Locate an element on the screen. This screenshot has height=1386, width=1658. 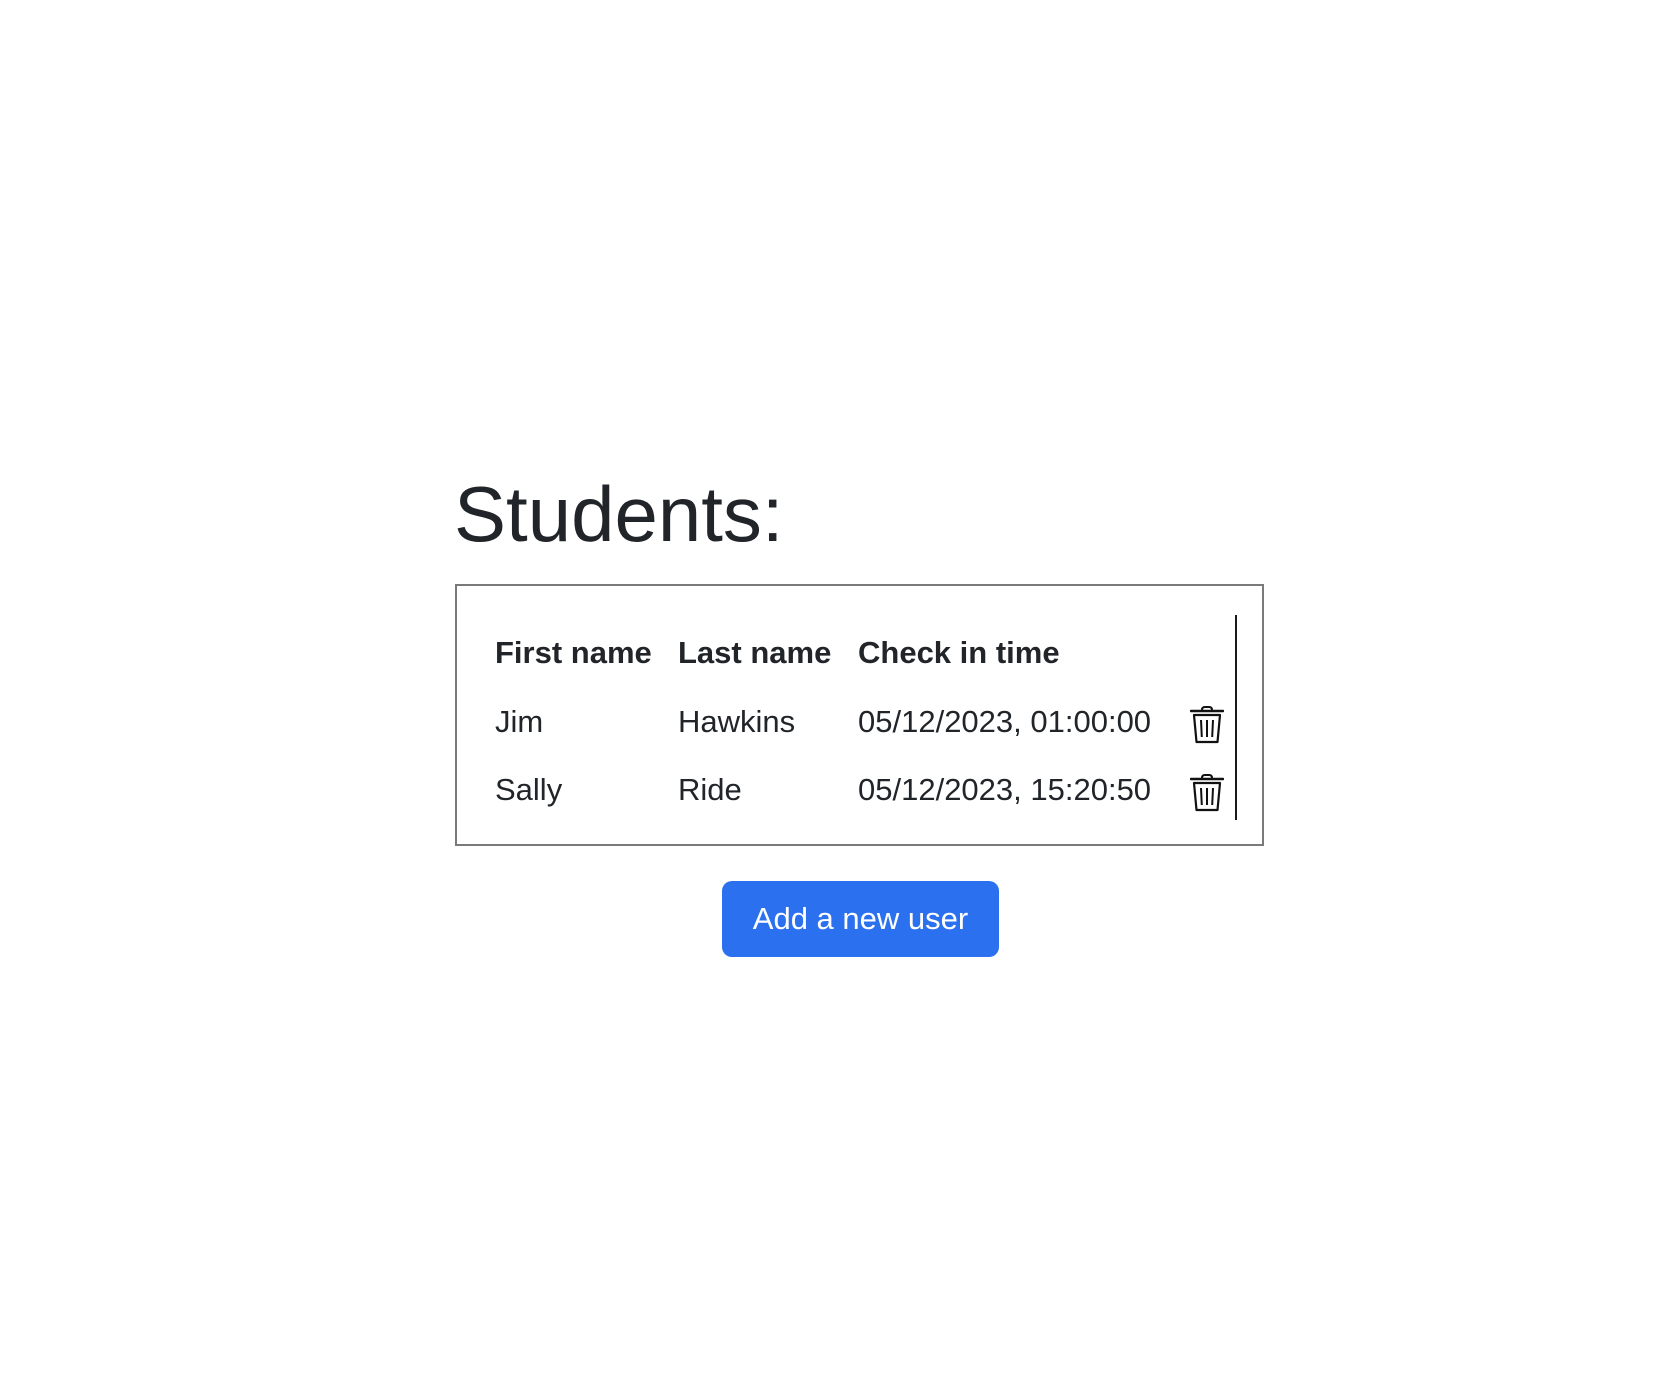
table-divider is located at coordinates (1236, 717).